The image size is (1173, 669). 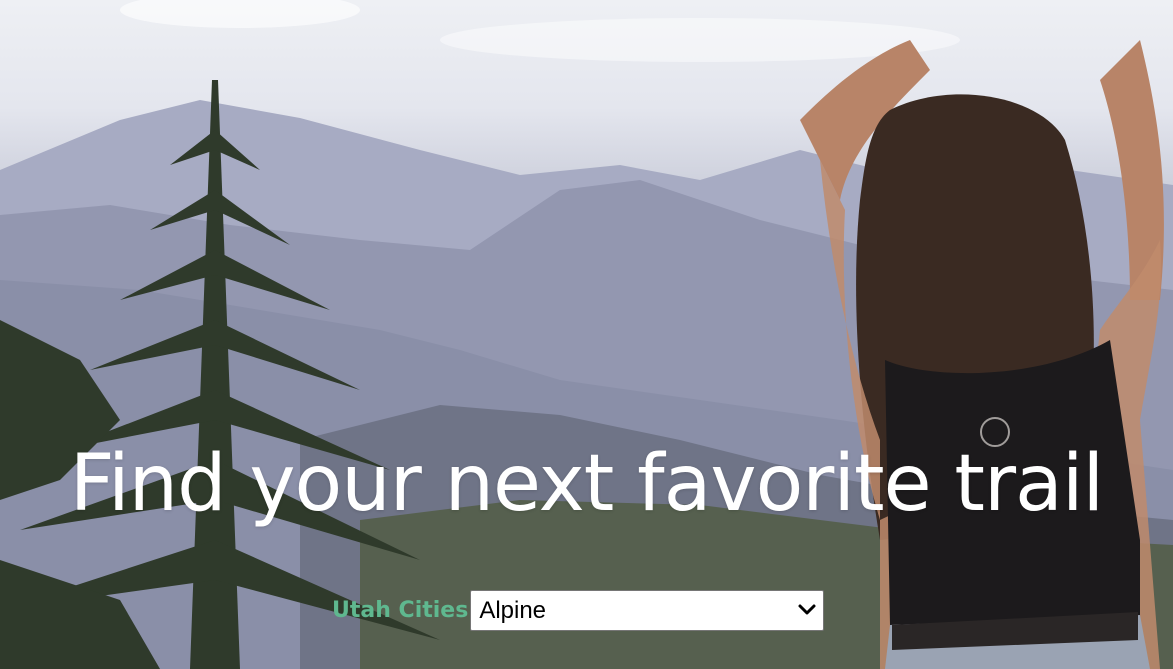 What do you see at coordinates (513, 610) in the screenshot?
I see `city-select-value: Alpine` at bounding box center [513, 610].